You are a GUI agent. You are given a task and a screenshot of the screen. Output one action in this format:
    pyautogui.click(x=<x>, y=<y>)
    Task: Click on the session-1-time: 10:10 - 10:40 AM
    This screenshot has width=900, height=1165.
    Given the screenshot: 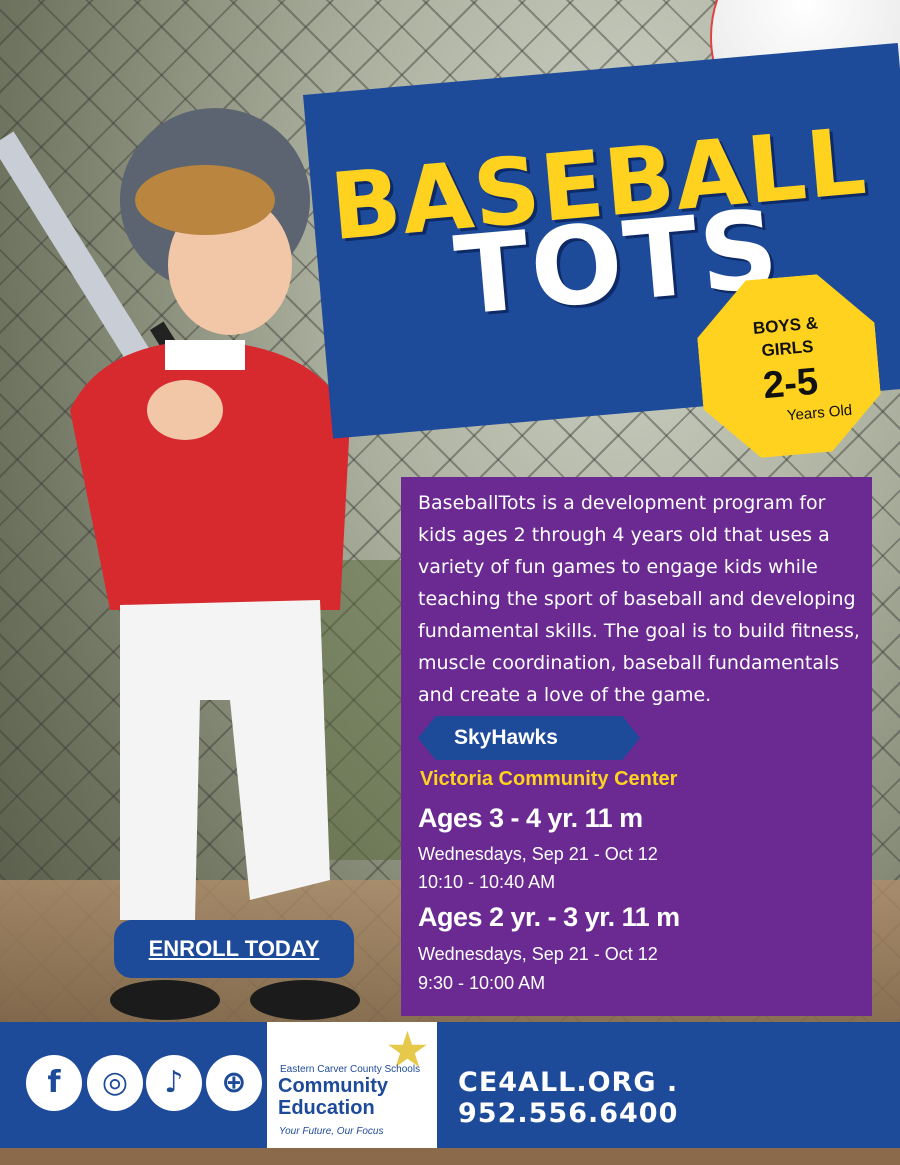 What is the action you would take?
    pyautogui.click(x=487, y=882)
    